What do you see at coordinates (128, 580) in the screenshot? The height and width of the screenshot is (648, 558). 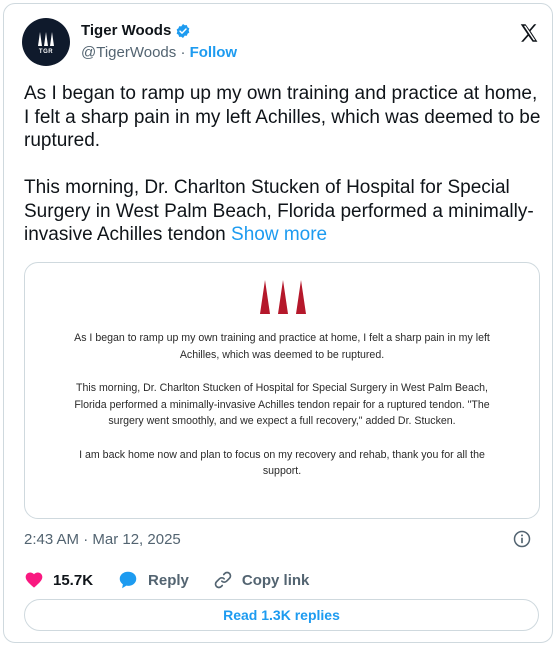 I see `reply-bubble-icon` at bounding box center [128, 580].